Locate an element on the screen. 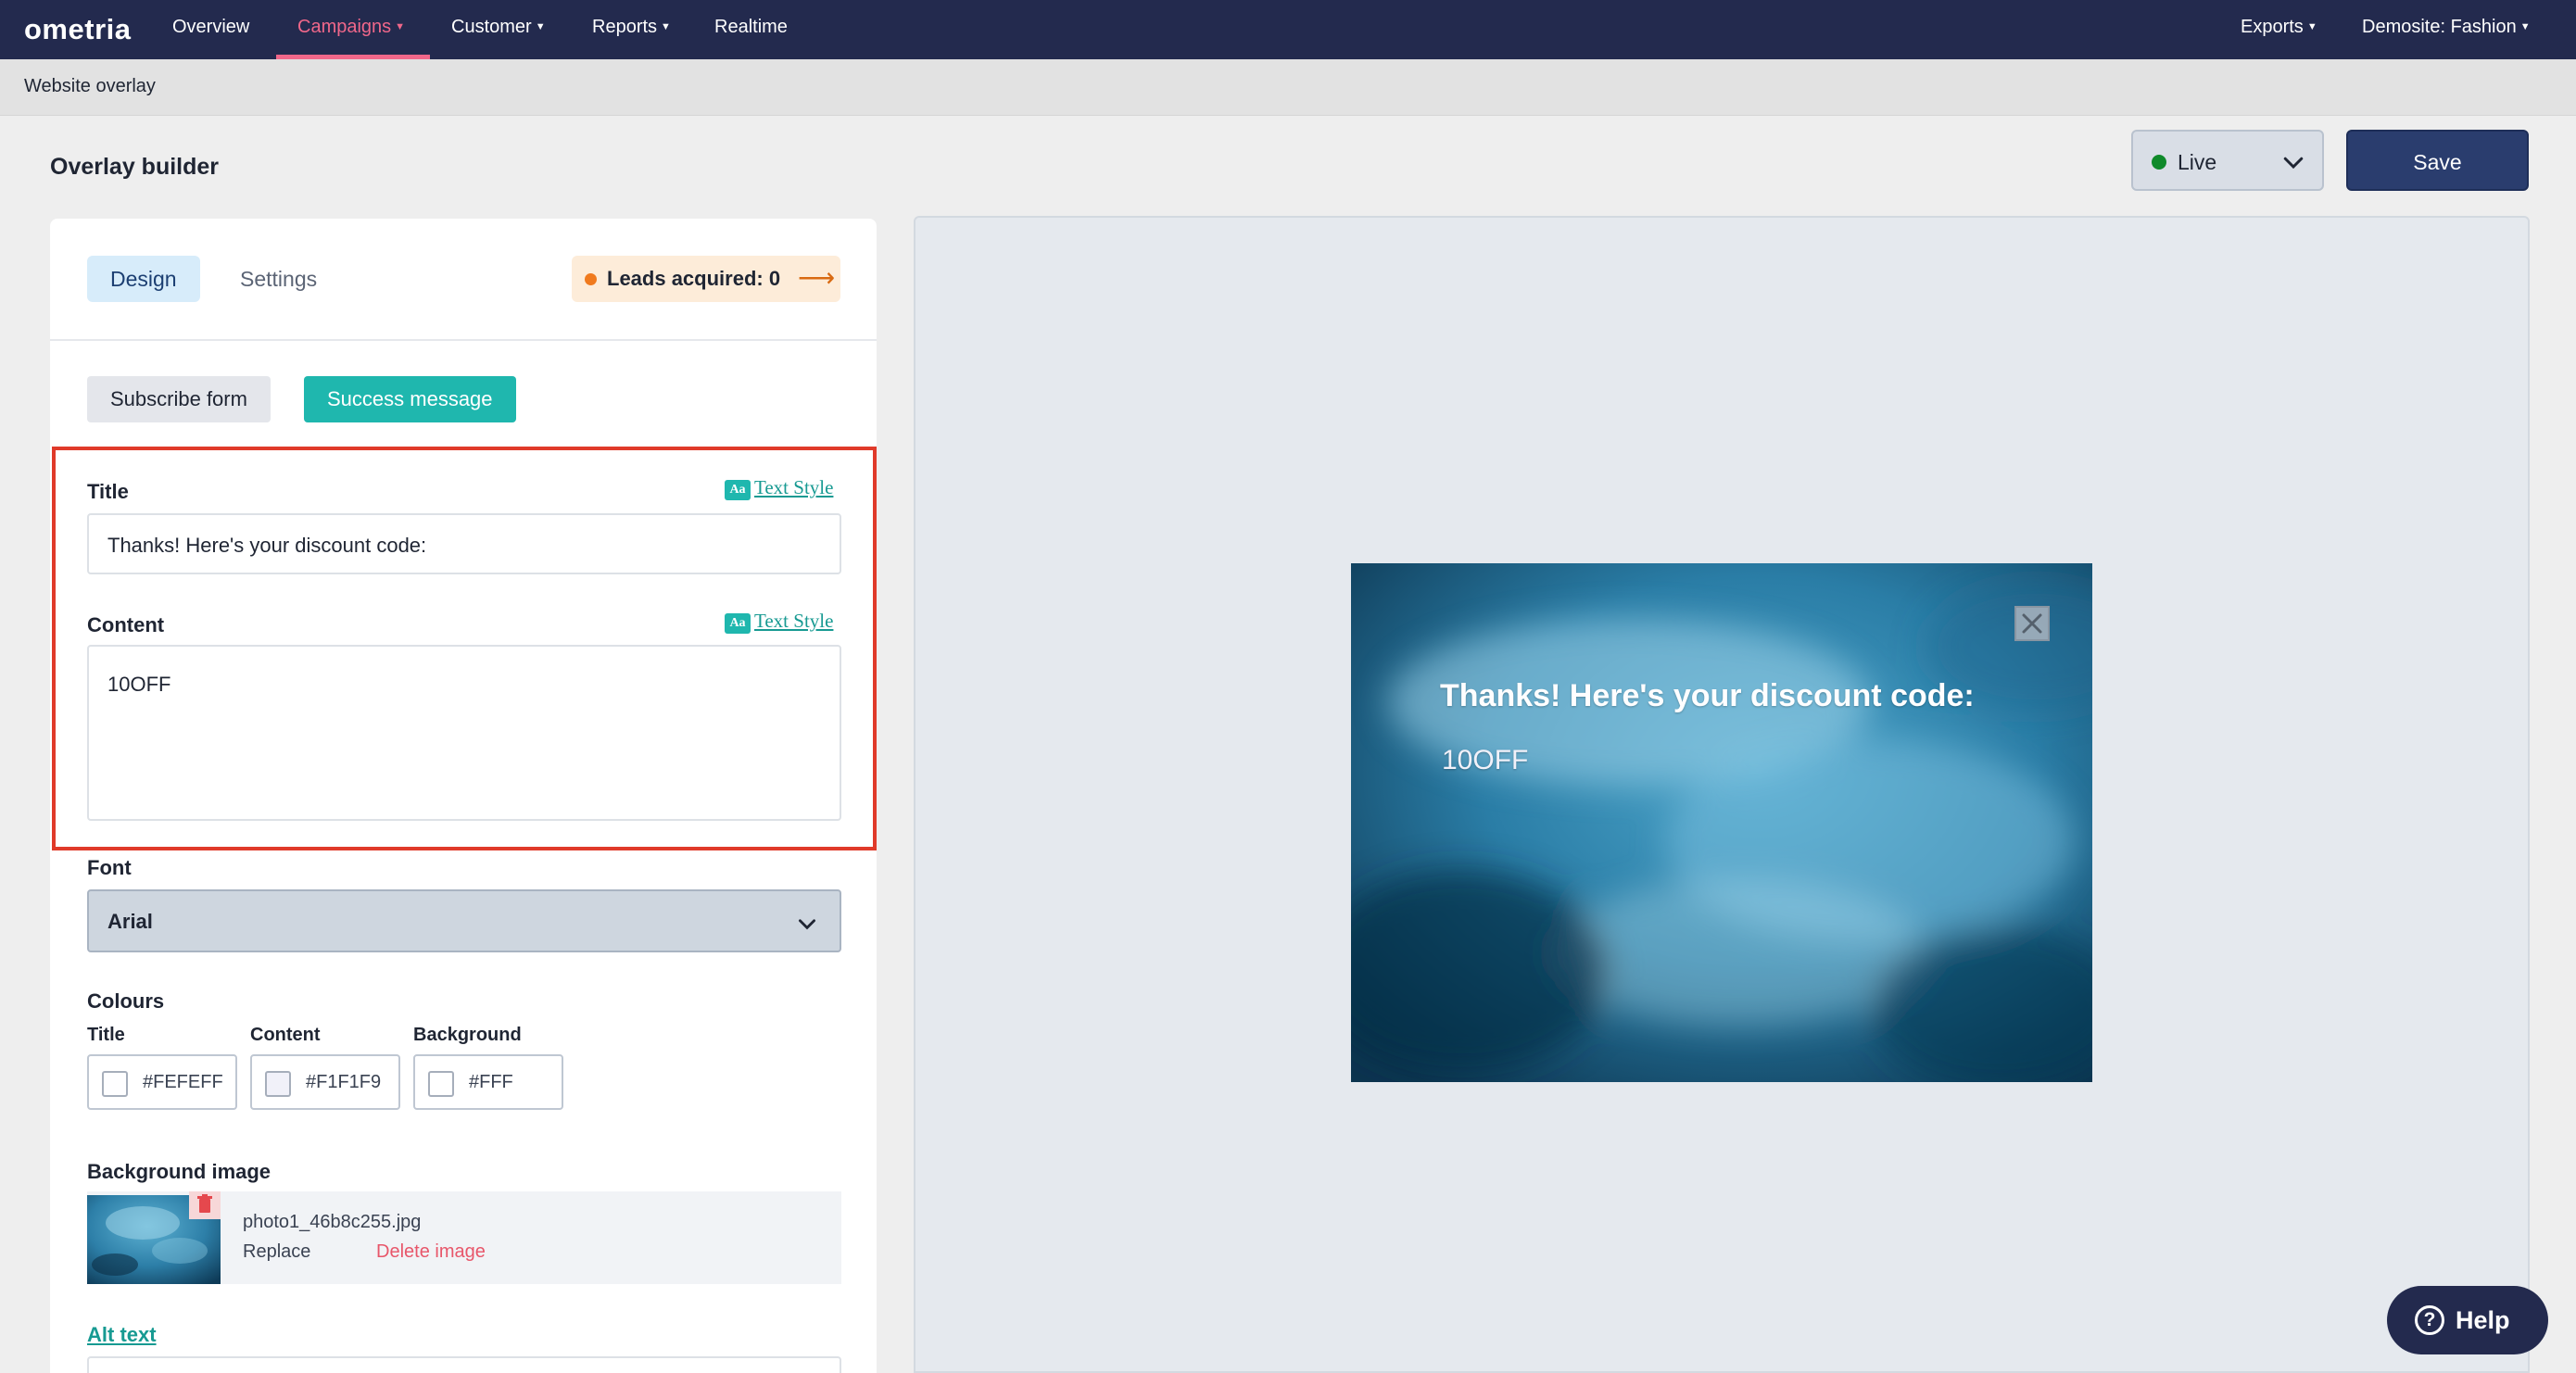  ocean-background-image is located at coordinates (1721, 822).